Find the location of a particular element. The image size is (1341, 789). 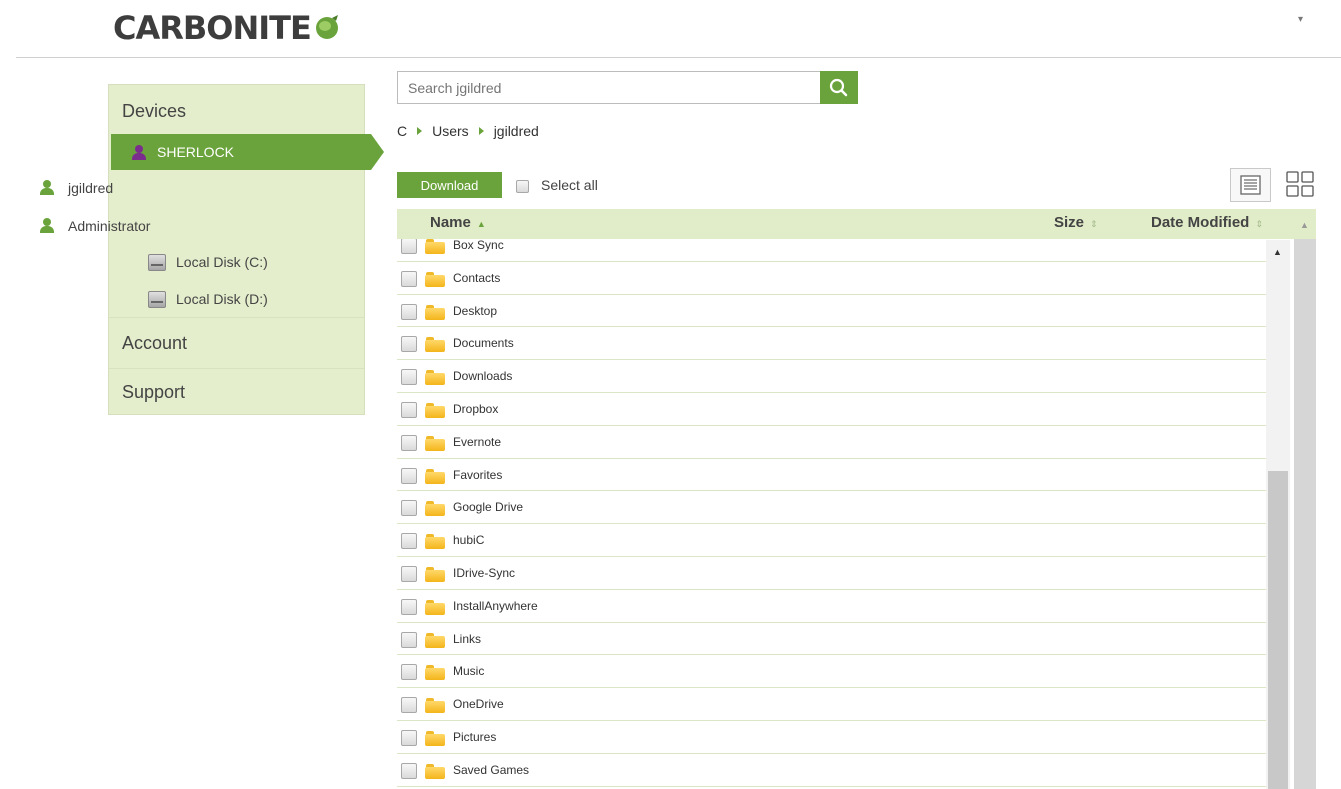

row-name: Links is located at coordinates (467, 639).